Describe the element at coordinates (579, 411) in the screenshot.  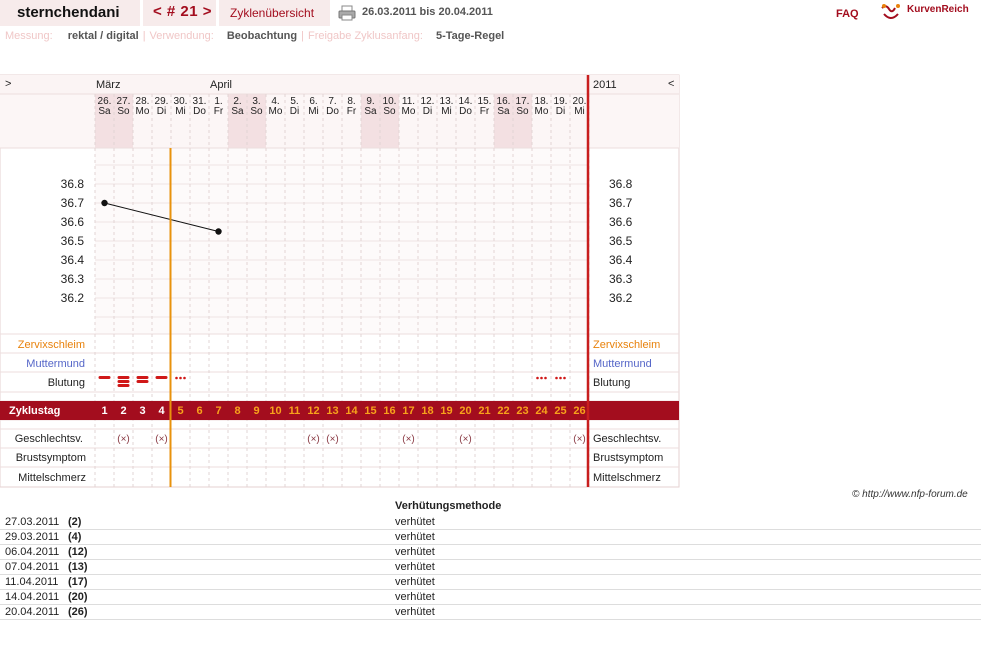
I see `cycle-day-number: 26` at that location.